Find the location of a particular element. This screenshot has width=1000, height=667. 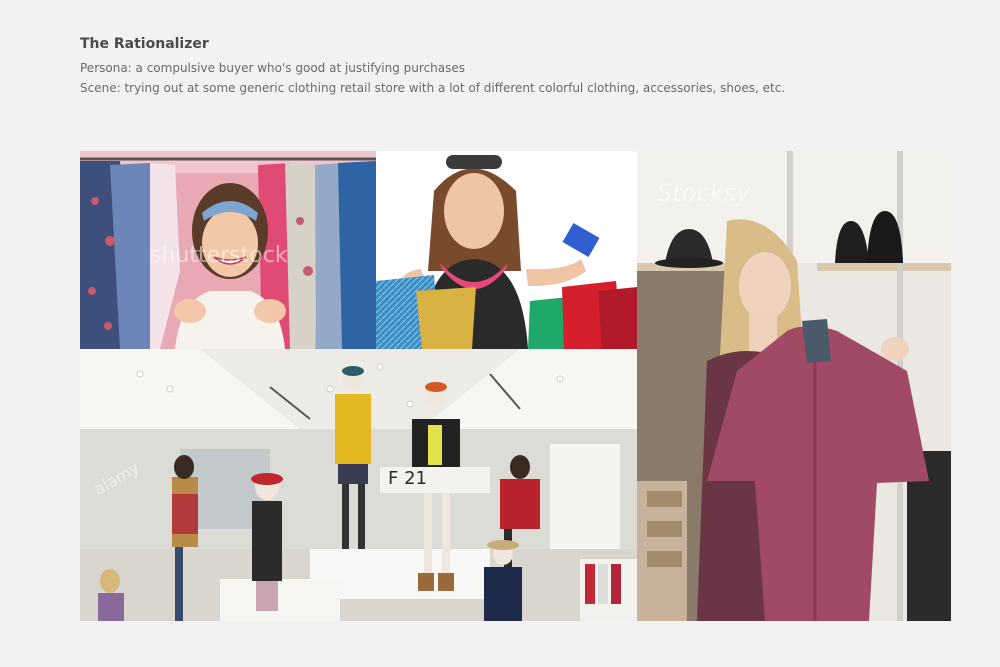

photo-shopping-bags is located at coordinates (506, 250).